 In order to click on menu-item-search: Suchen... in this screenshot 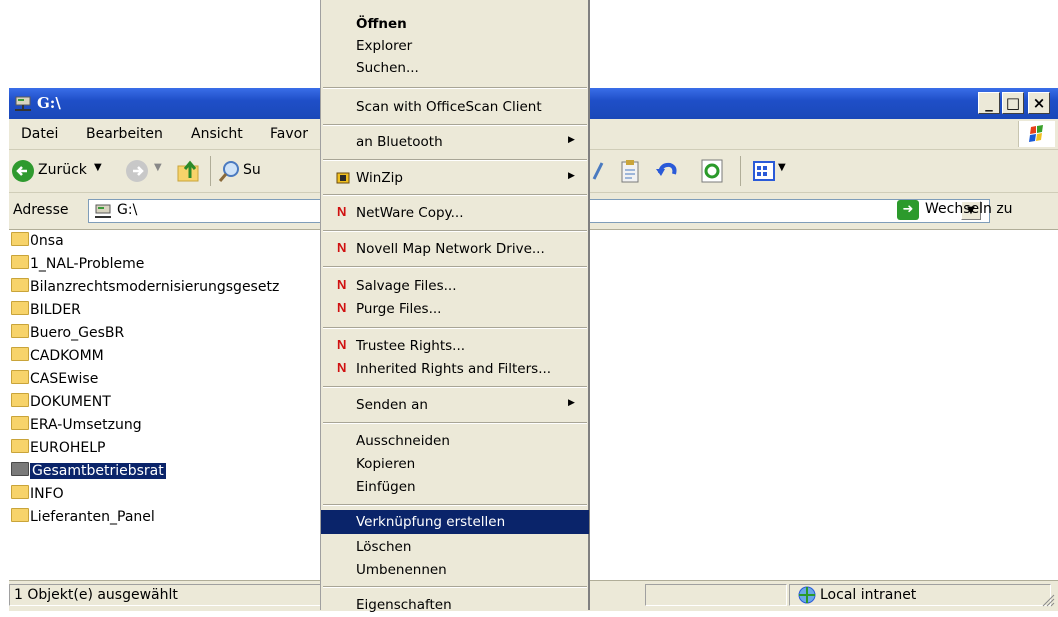, I will do `click(455, 68)`.